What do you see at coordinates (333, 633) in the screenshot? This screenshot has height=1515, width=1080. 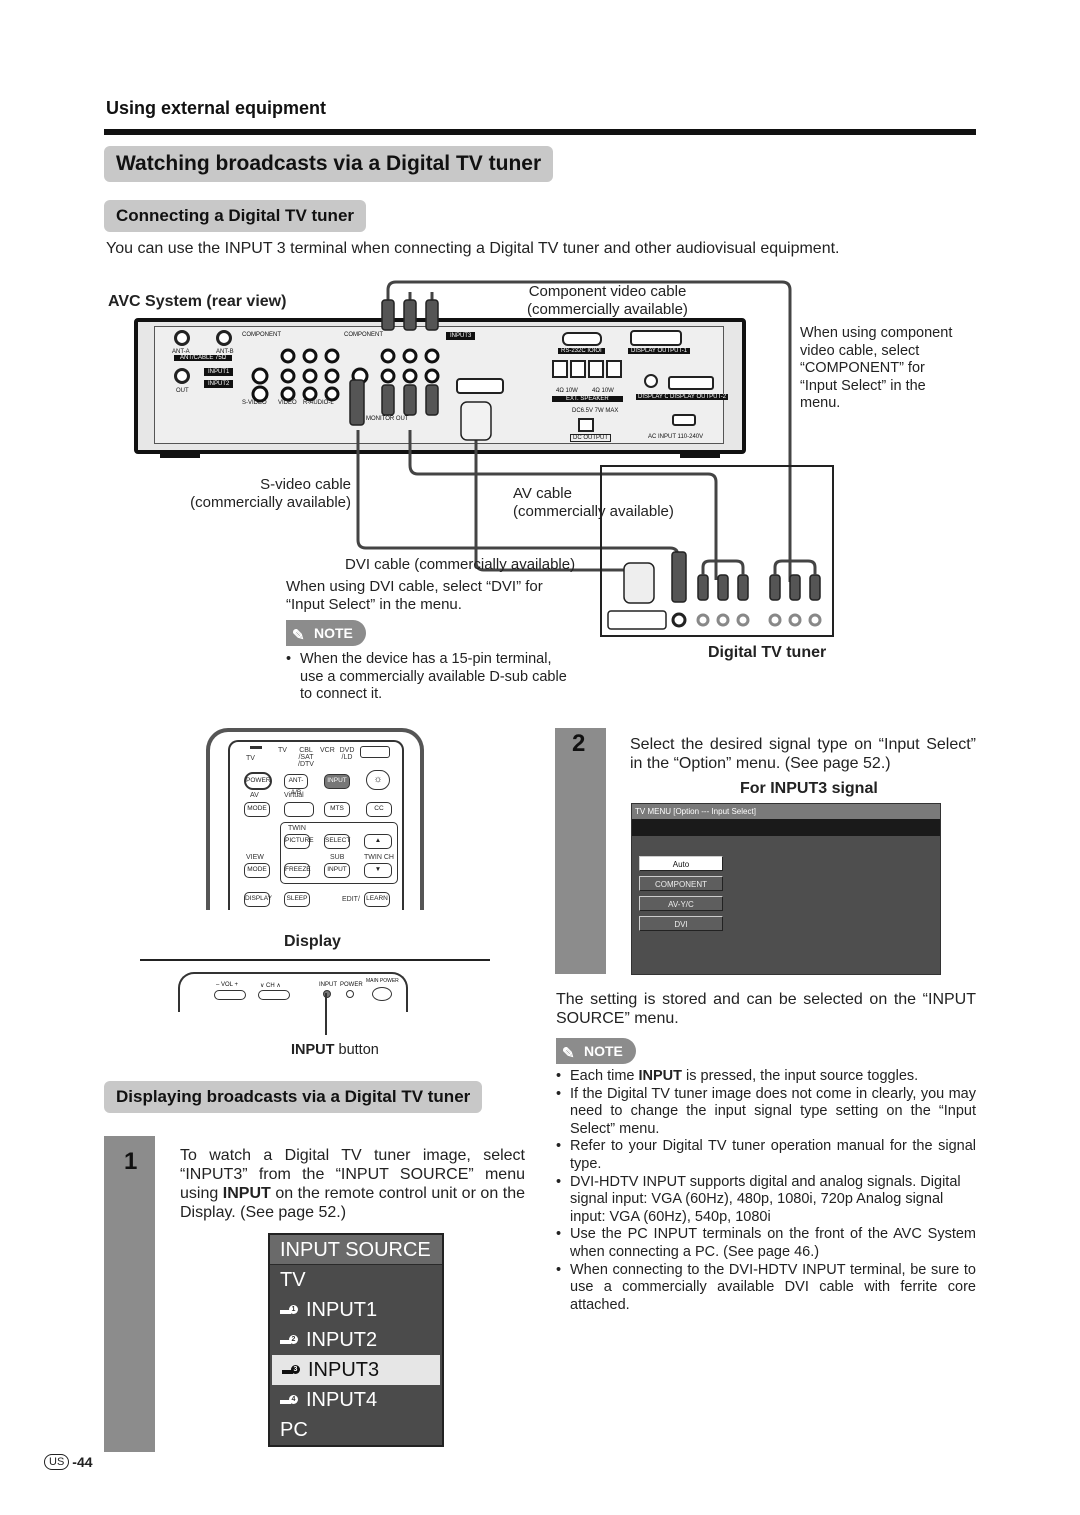 I see `note-label: NOTE` at bounding box center [333, 633].